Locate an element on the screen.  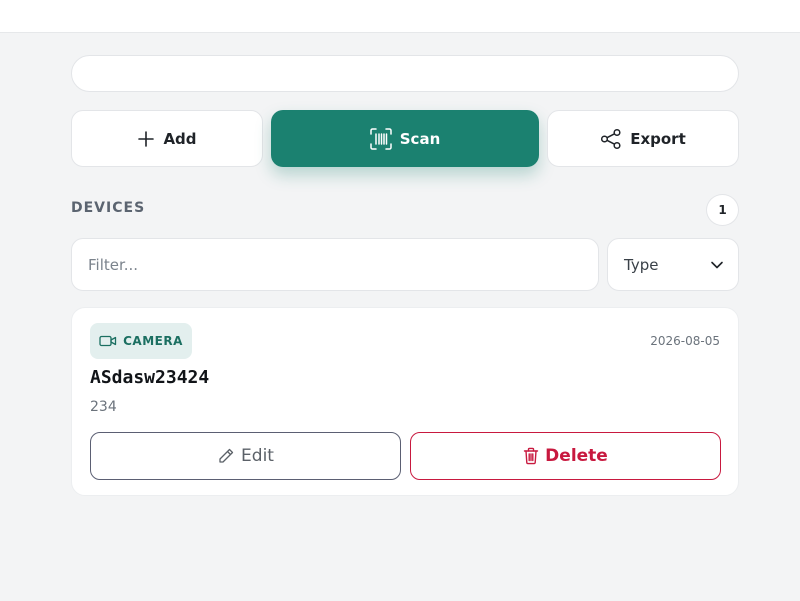
device-type-badge: CAMERA is located at coordinates (141, 341).